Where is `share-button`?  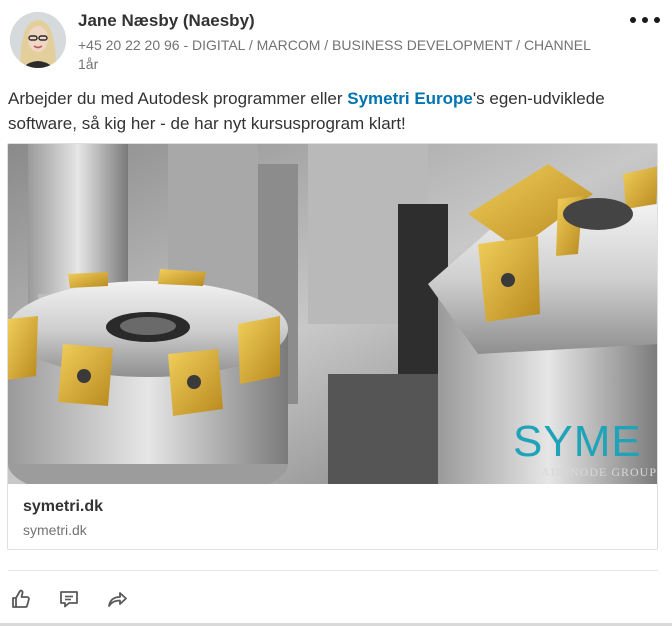
share-button is located at coordinates (117, 599).